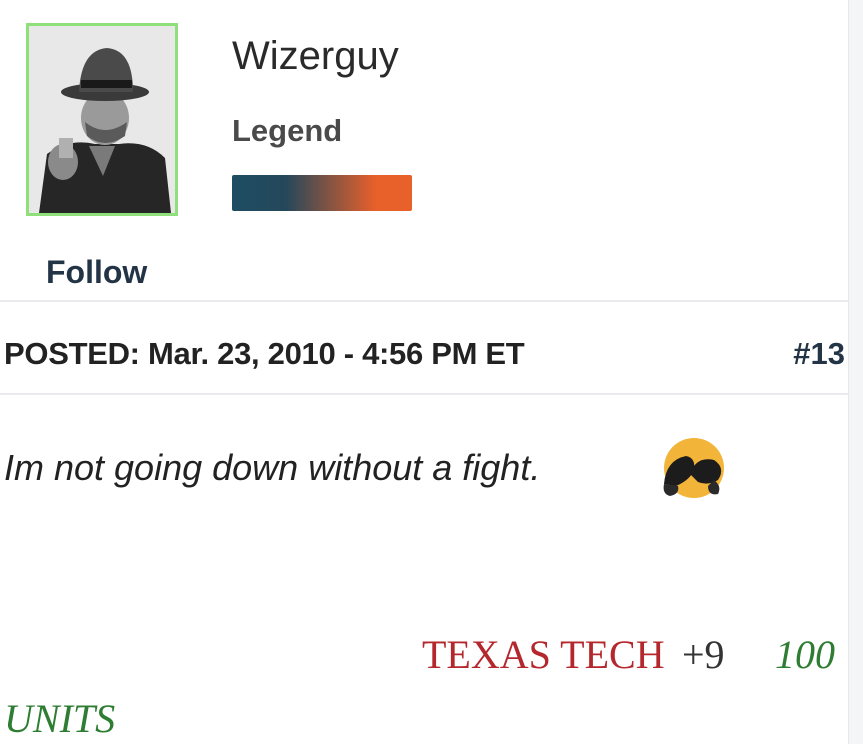 The image size is (863, 744). I want to click on post-body-text: Im not going down without a fight., so click(272, 467).